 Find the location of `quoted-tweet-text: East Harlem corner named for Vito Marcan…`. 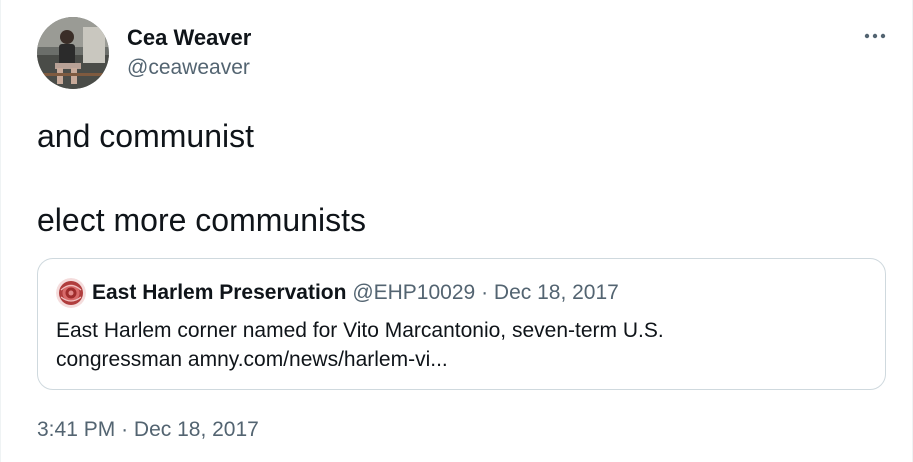

quoted-tweet-text: East Harlem corner named for Vito Marcan… is located at coordinates (456, 345).